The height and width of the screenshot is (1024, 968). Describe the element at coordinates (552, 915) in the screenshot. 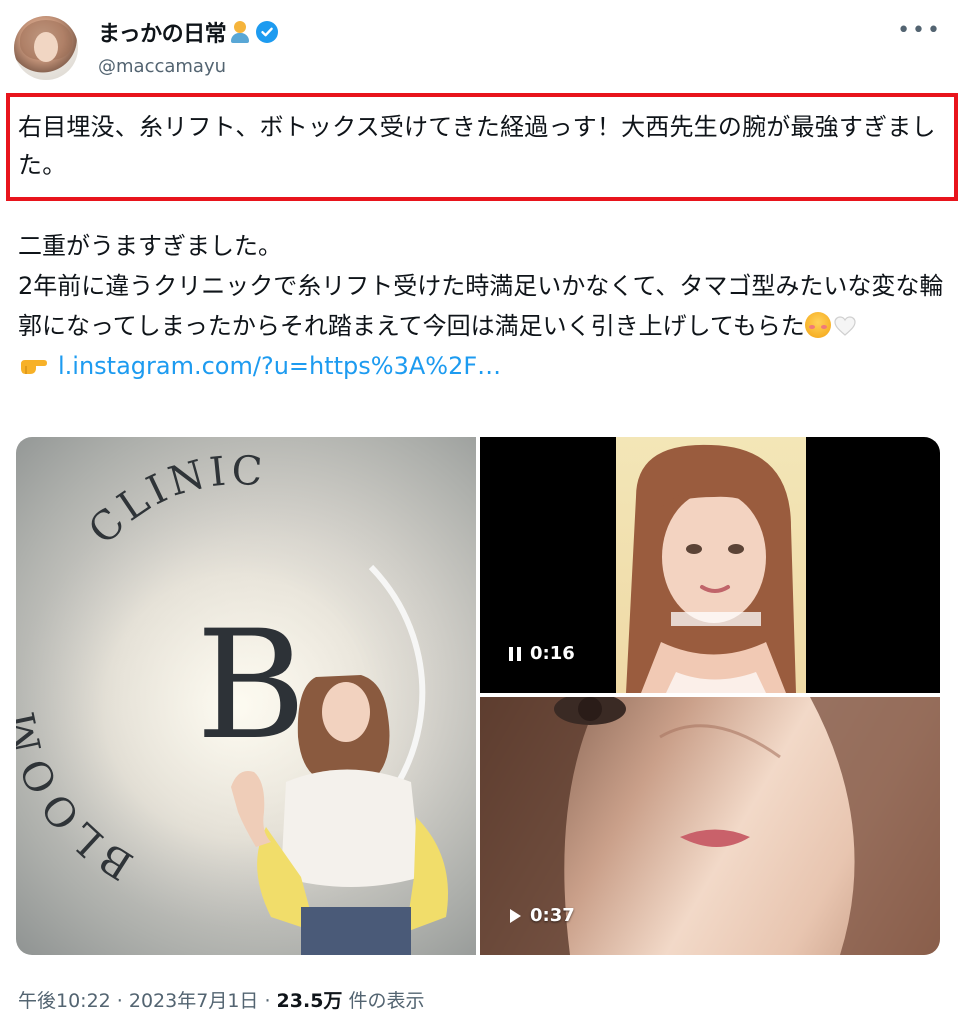

I see `video-2-duration: 0:37` at that location.